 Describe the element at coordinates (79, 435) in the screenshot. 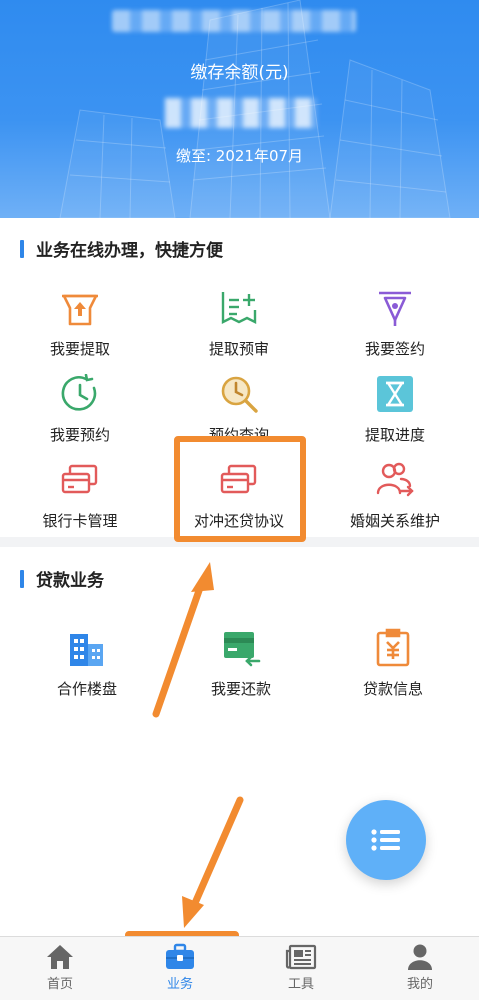

I see `service-label: 我要预约` at that location.